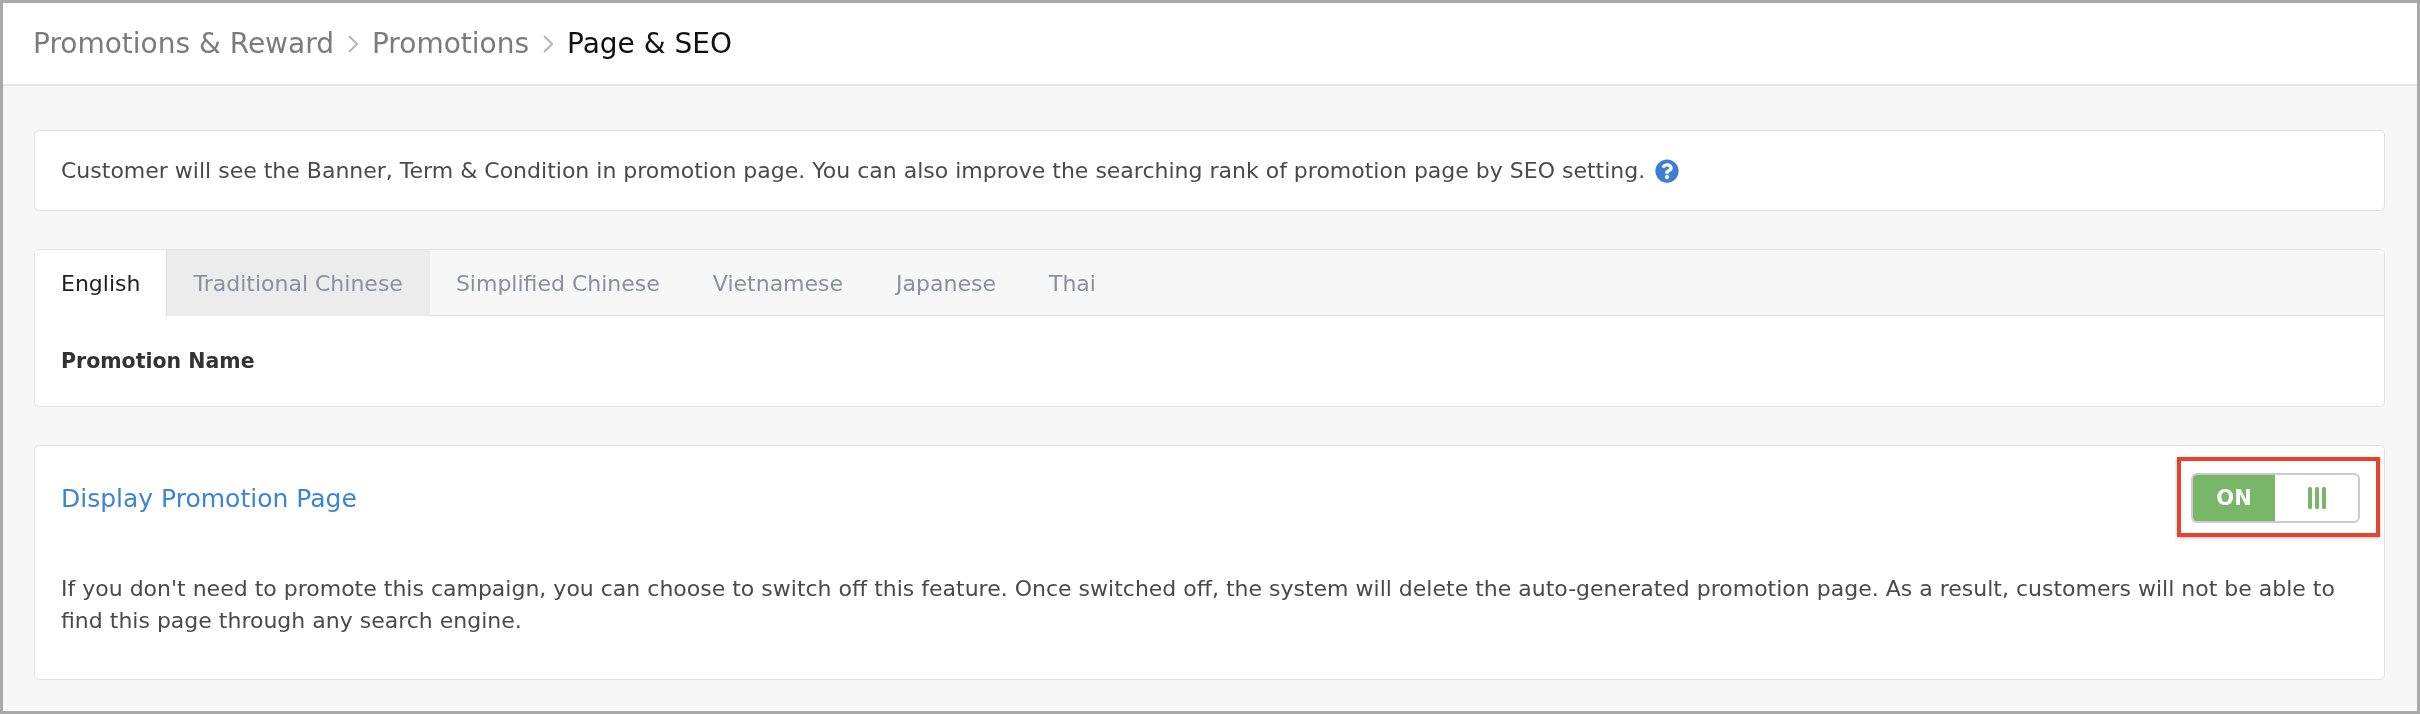 This screenshot has width=2420, height=714. I want to click on field-label: Promotion Name, so click(158, 361).